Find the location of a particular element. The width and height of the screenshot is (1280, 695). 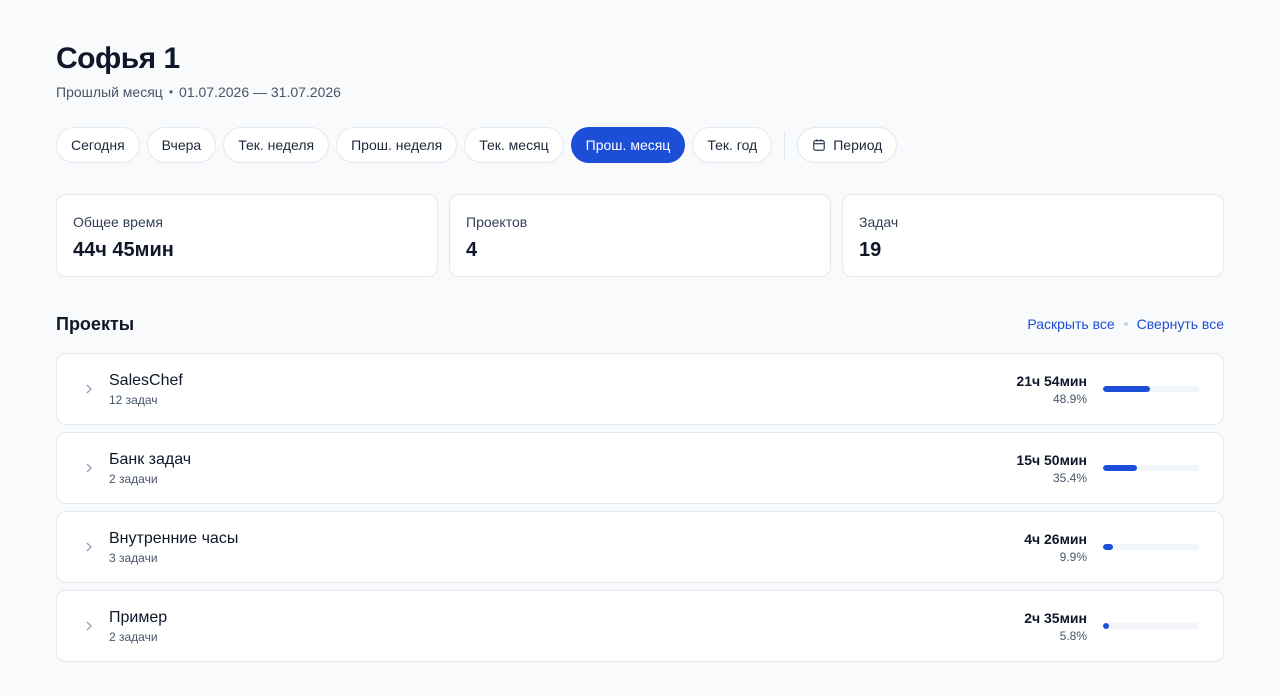

filters-divider is located at coordinates (785, 145).